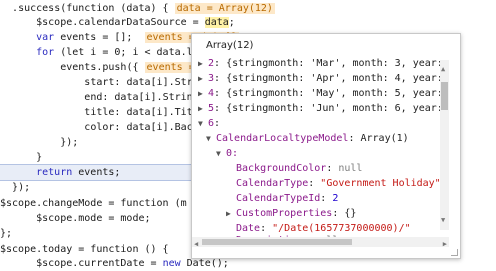 The width and height of the screenshot is (496, 271). What do you see at coordinates (338, 183) in the screenshot?
I see `property-row: CalendarType: "Government Holiday"` at bounding box center [338, 183].